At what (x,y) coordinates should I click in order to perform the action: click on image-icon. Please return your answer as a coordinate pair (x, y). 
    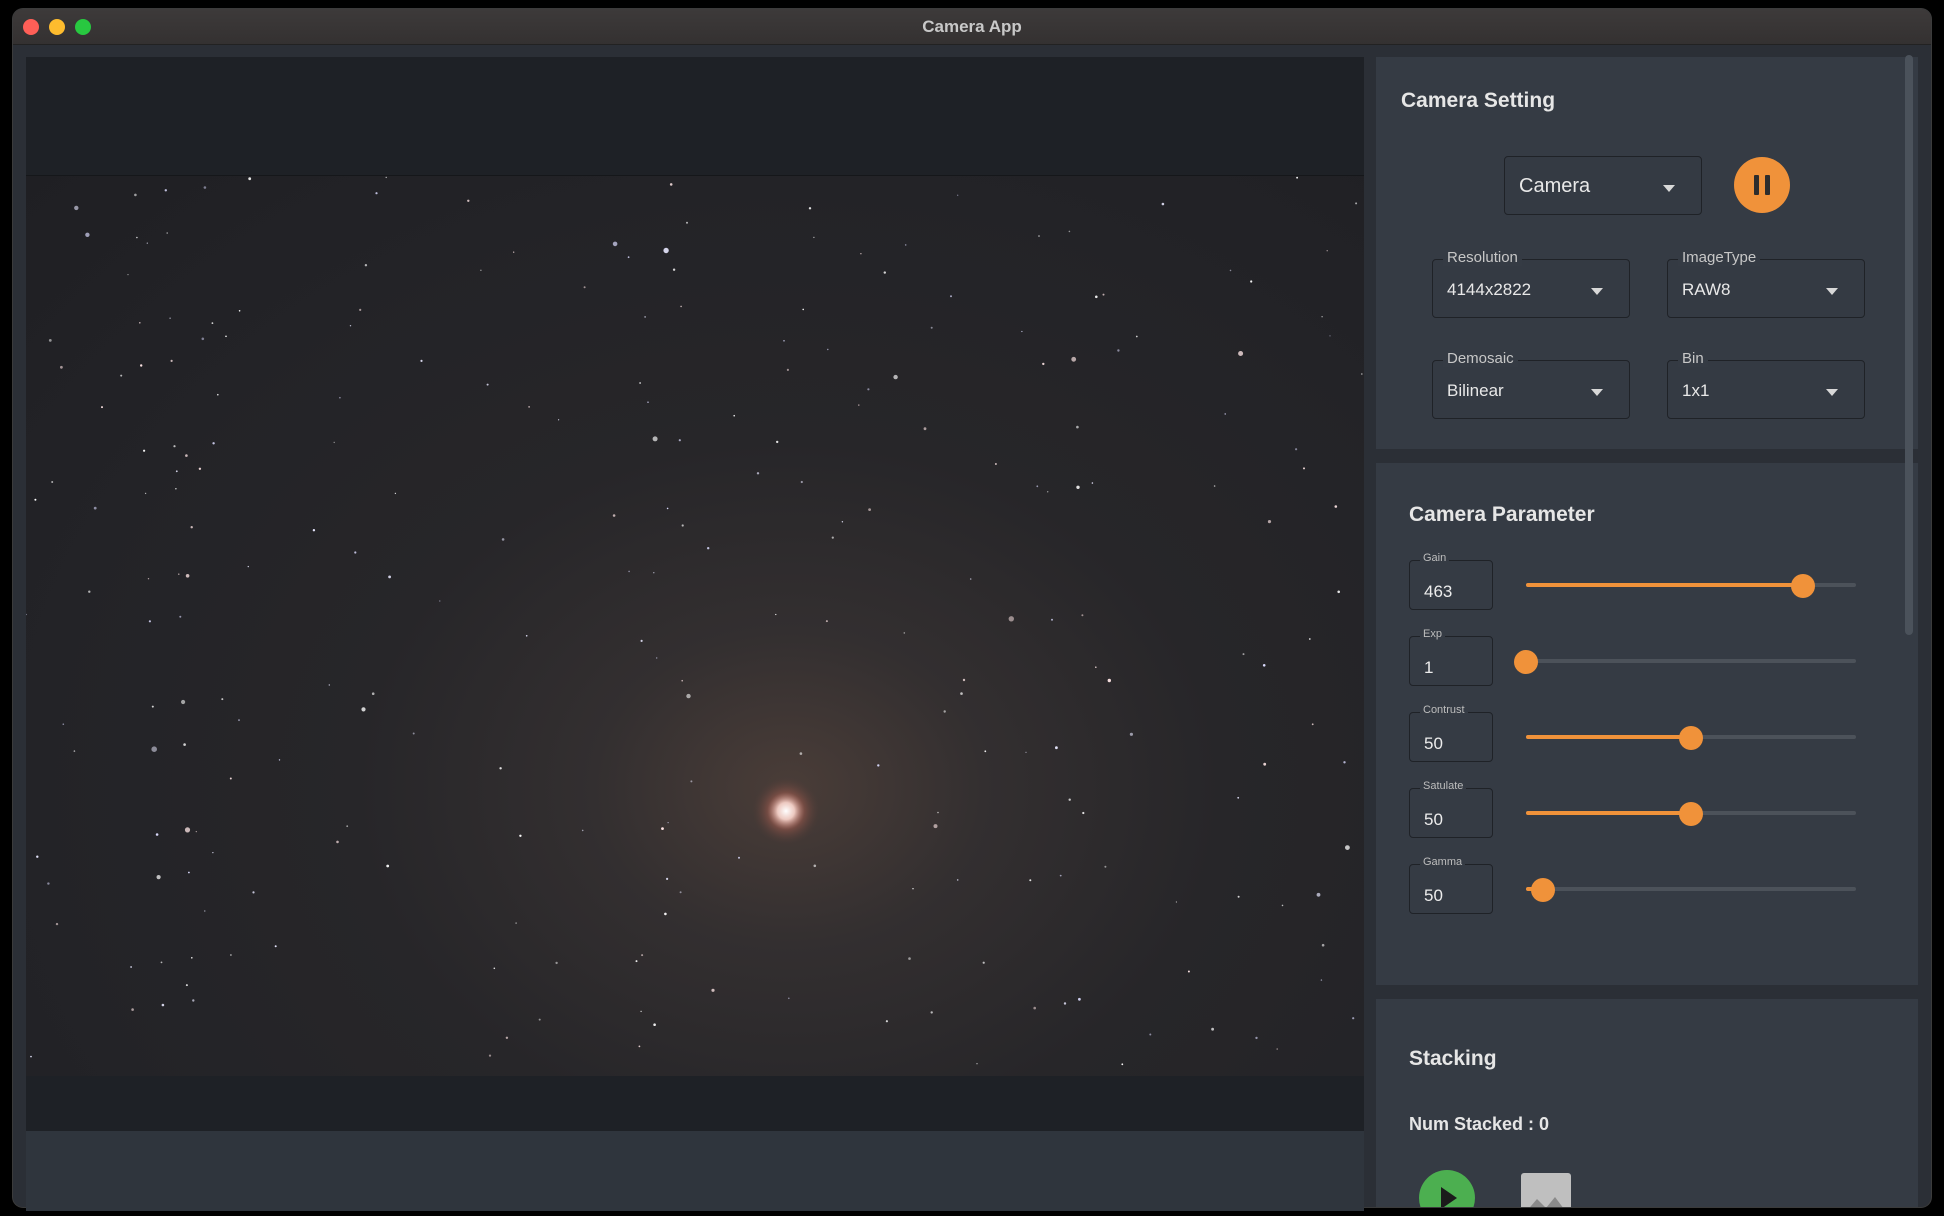
    Looking at the image, I should click on (1546, 1202).